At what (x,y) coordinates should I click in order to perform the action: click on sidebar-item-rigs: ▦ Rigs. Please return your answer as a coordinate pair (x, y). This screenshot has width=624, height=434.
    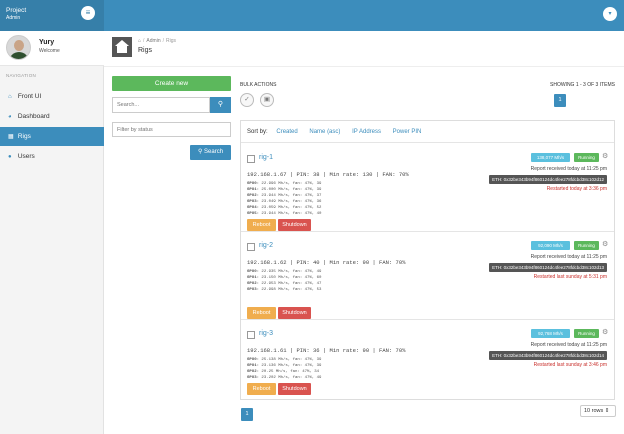
    Looking at the image, I should click on (52, 136).